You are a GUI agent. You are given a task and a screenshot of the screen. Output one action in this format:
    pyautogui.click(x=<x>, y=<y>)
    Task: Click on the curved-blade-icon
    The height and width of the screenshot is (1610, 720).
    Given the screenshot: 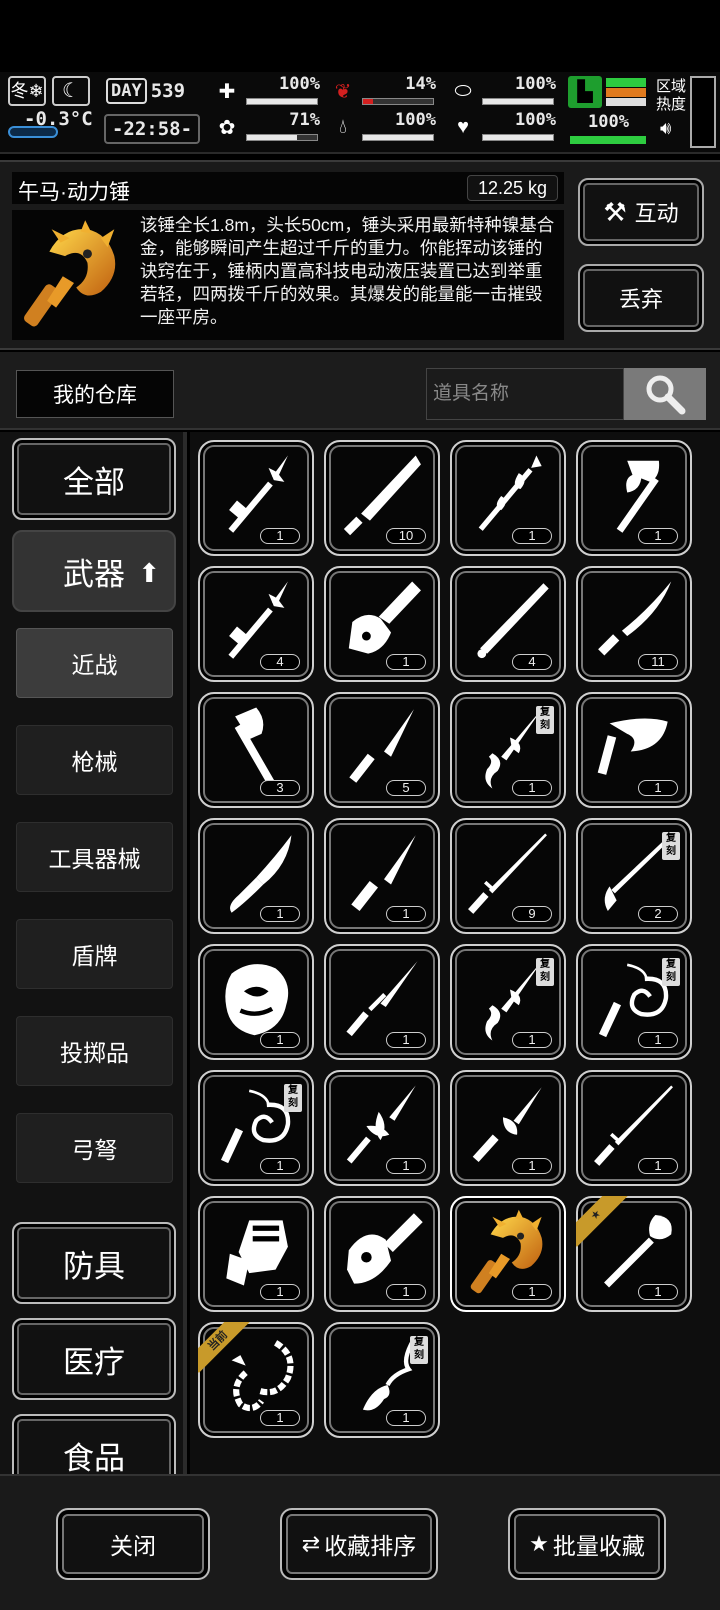 What is the action you would take?
    pyautogui.click(x=635, y=618)
    